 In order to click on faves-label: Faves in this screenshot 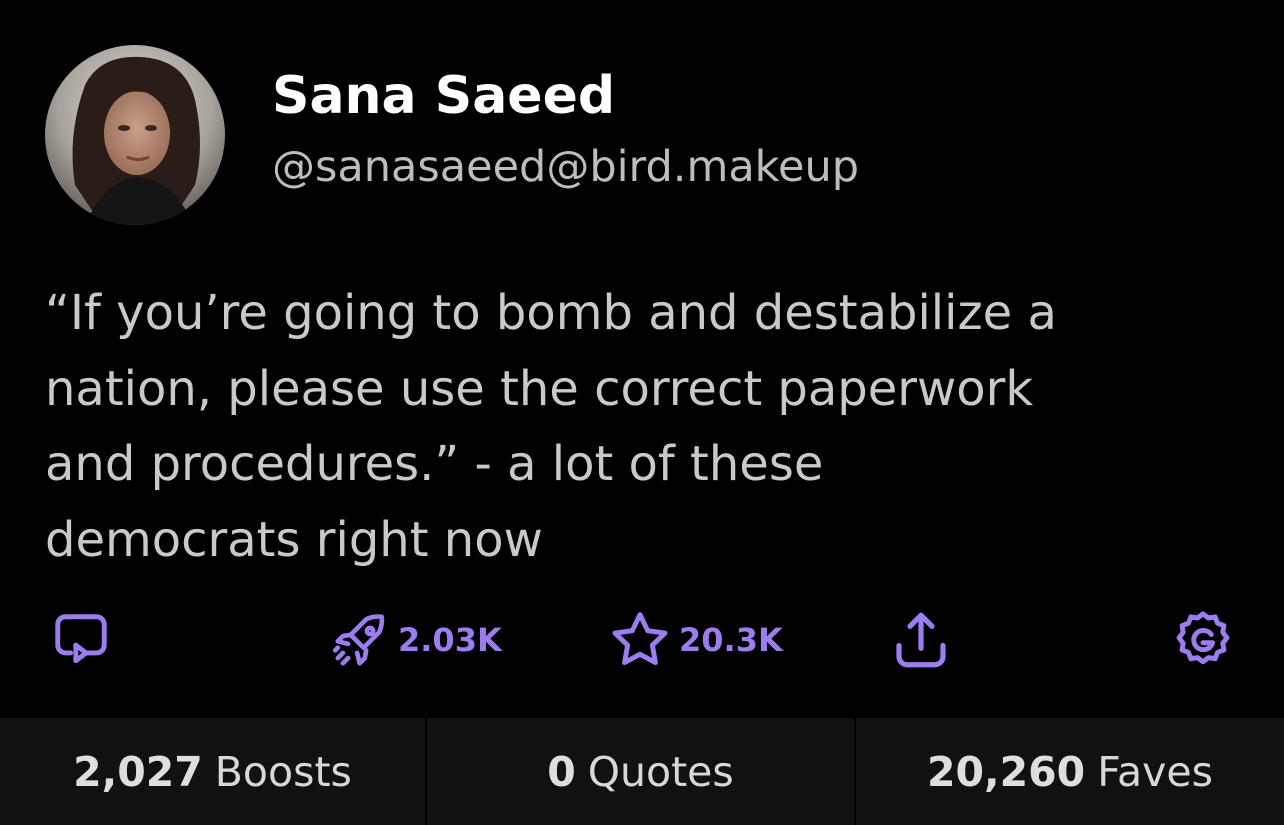, I will do `click(1155, 771)`.